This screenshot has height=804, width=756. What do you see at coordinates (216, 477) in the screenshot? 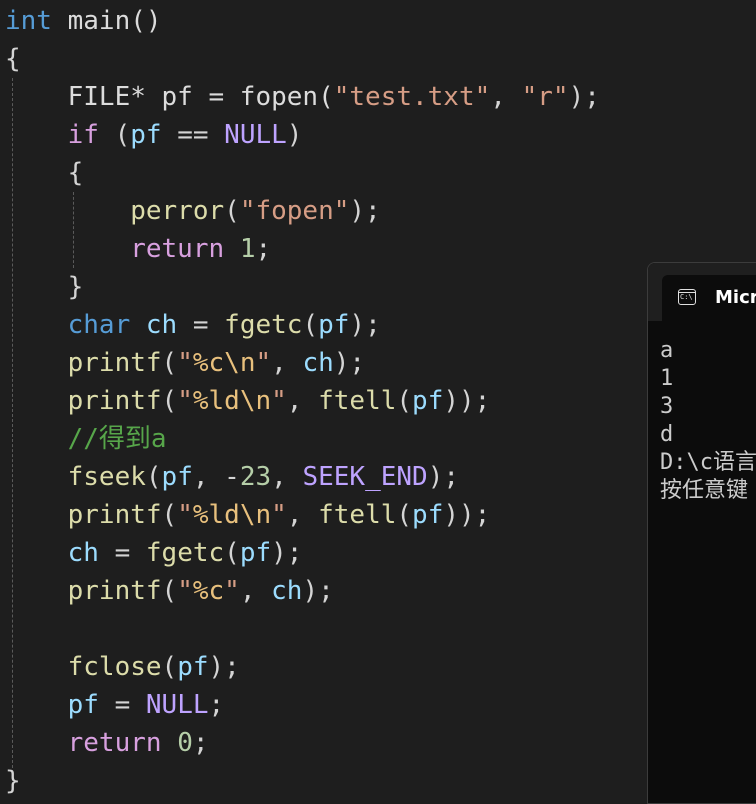
I see `code-token: , -` at bounding box center [216, 477].